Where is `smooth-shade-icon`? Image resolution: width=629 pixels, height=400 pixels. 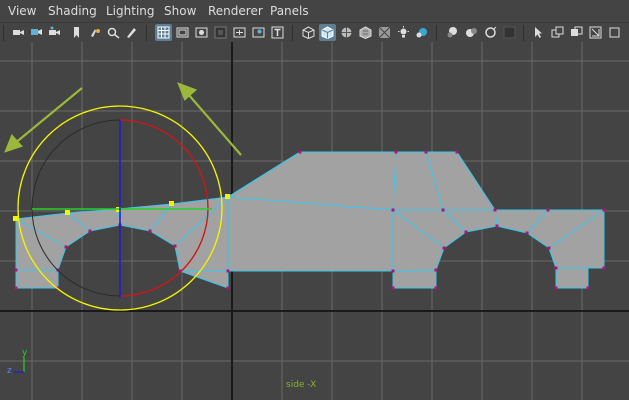
smooth-shade-icon is located at coordinates (327, 32).